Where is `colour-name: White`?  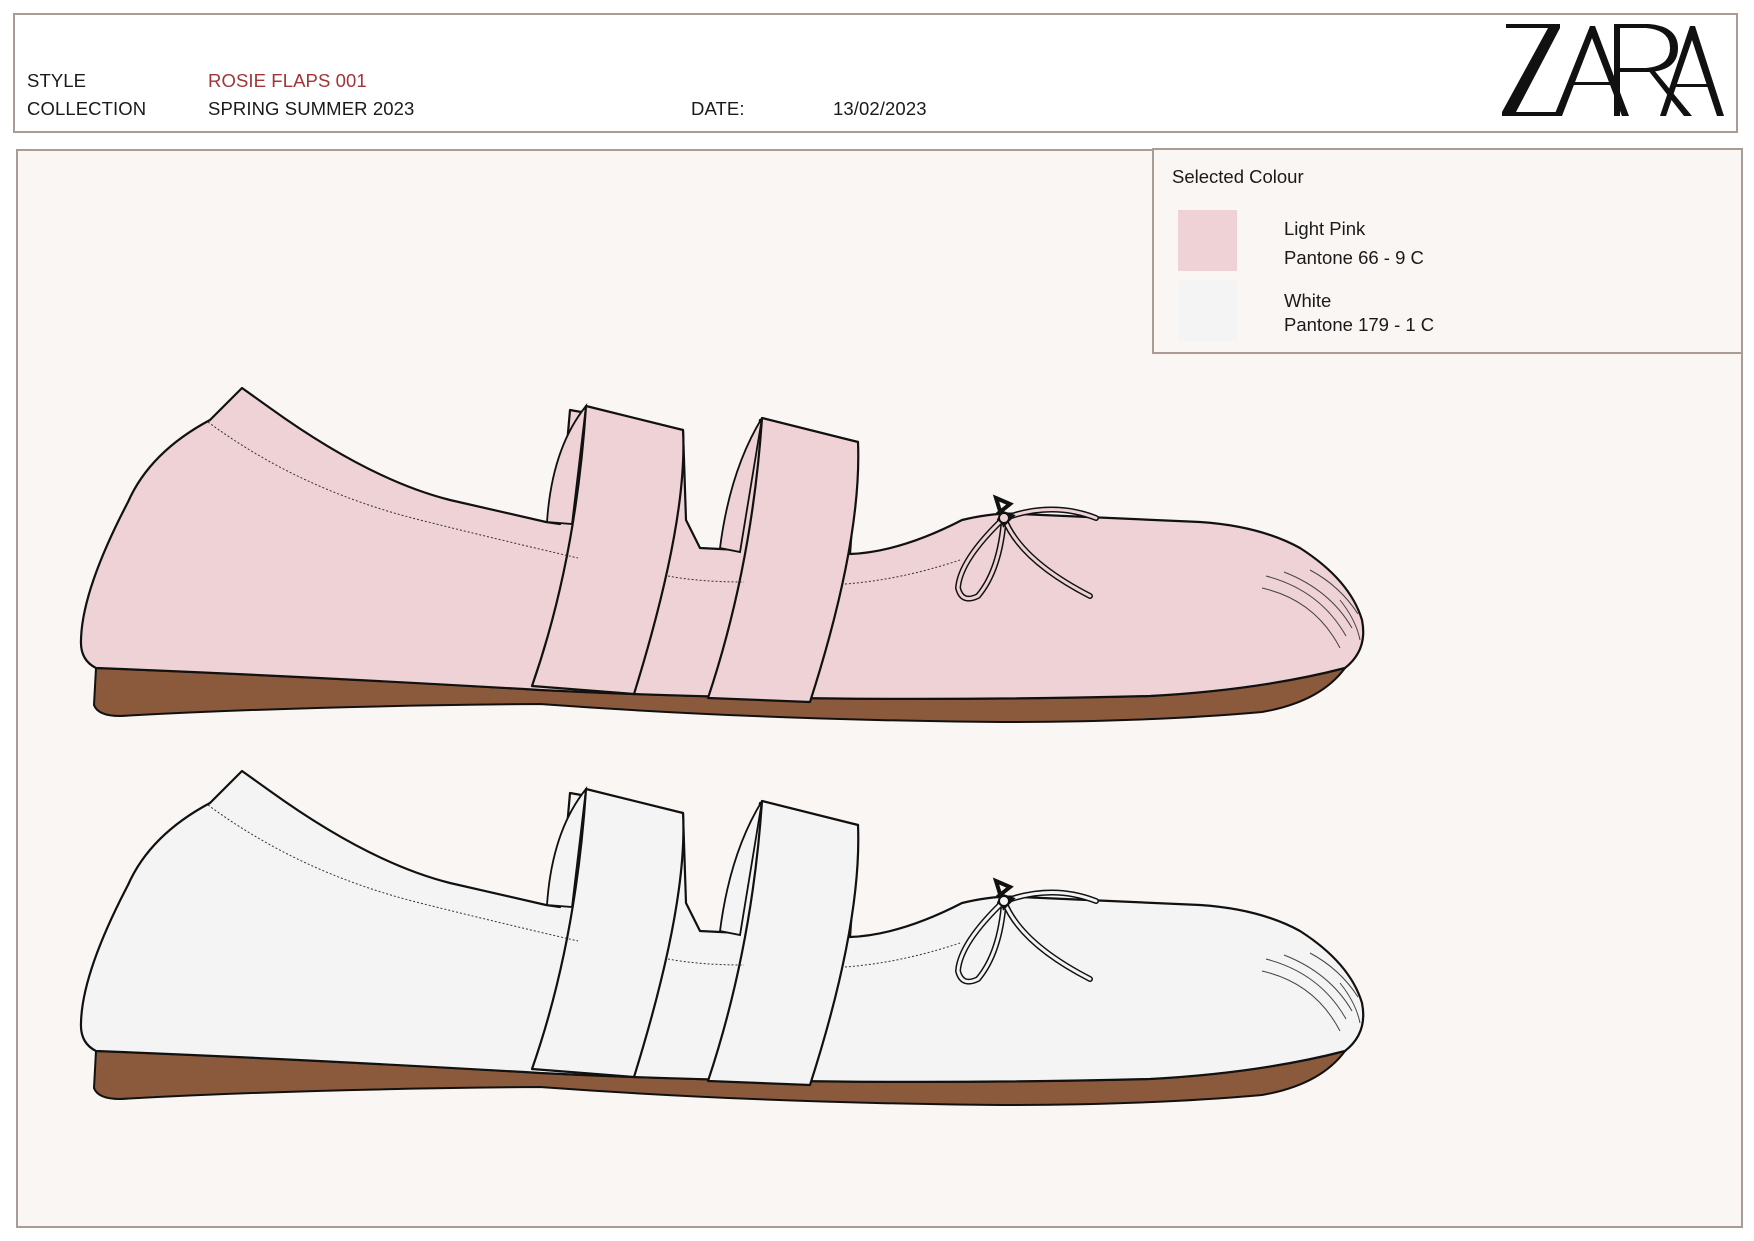 colour-name: White is located at coordinates (1308, 300).